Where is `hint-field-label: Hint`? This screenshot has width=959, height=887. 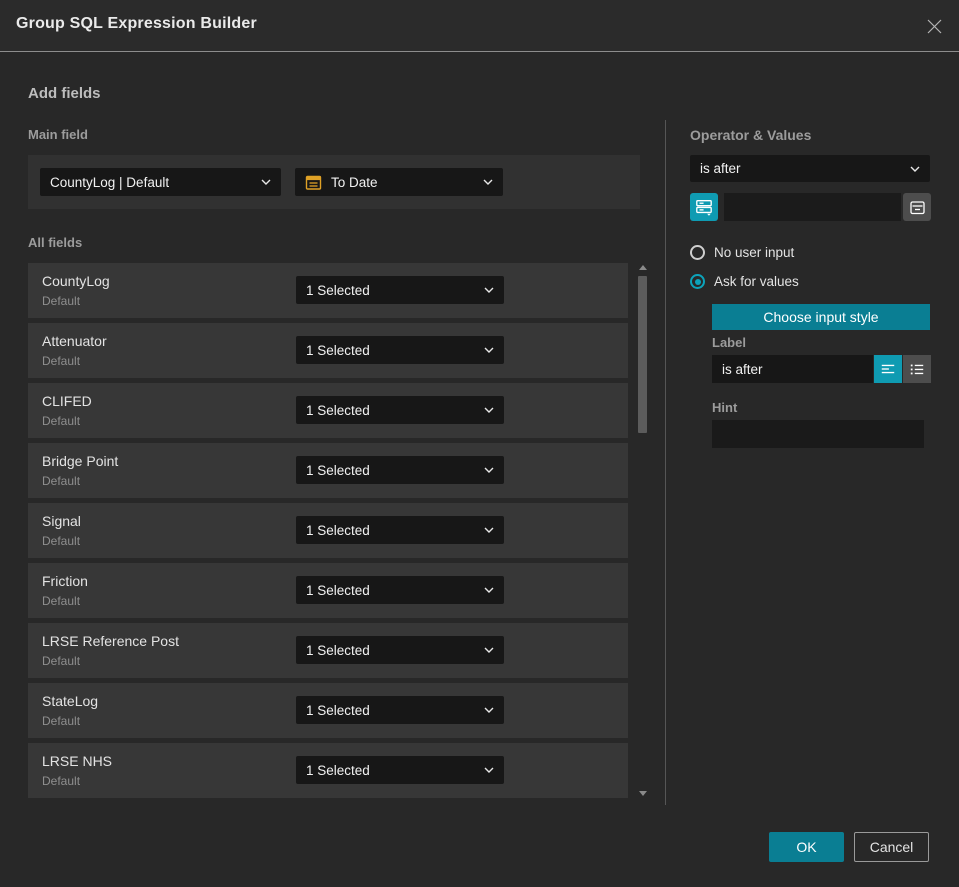 hint-field-label: Hint is located at coordinates (725, 407).